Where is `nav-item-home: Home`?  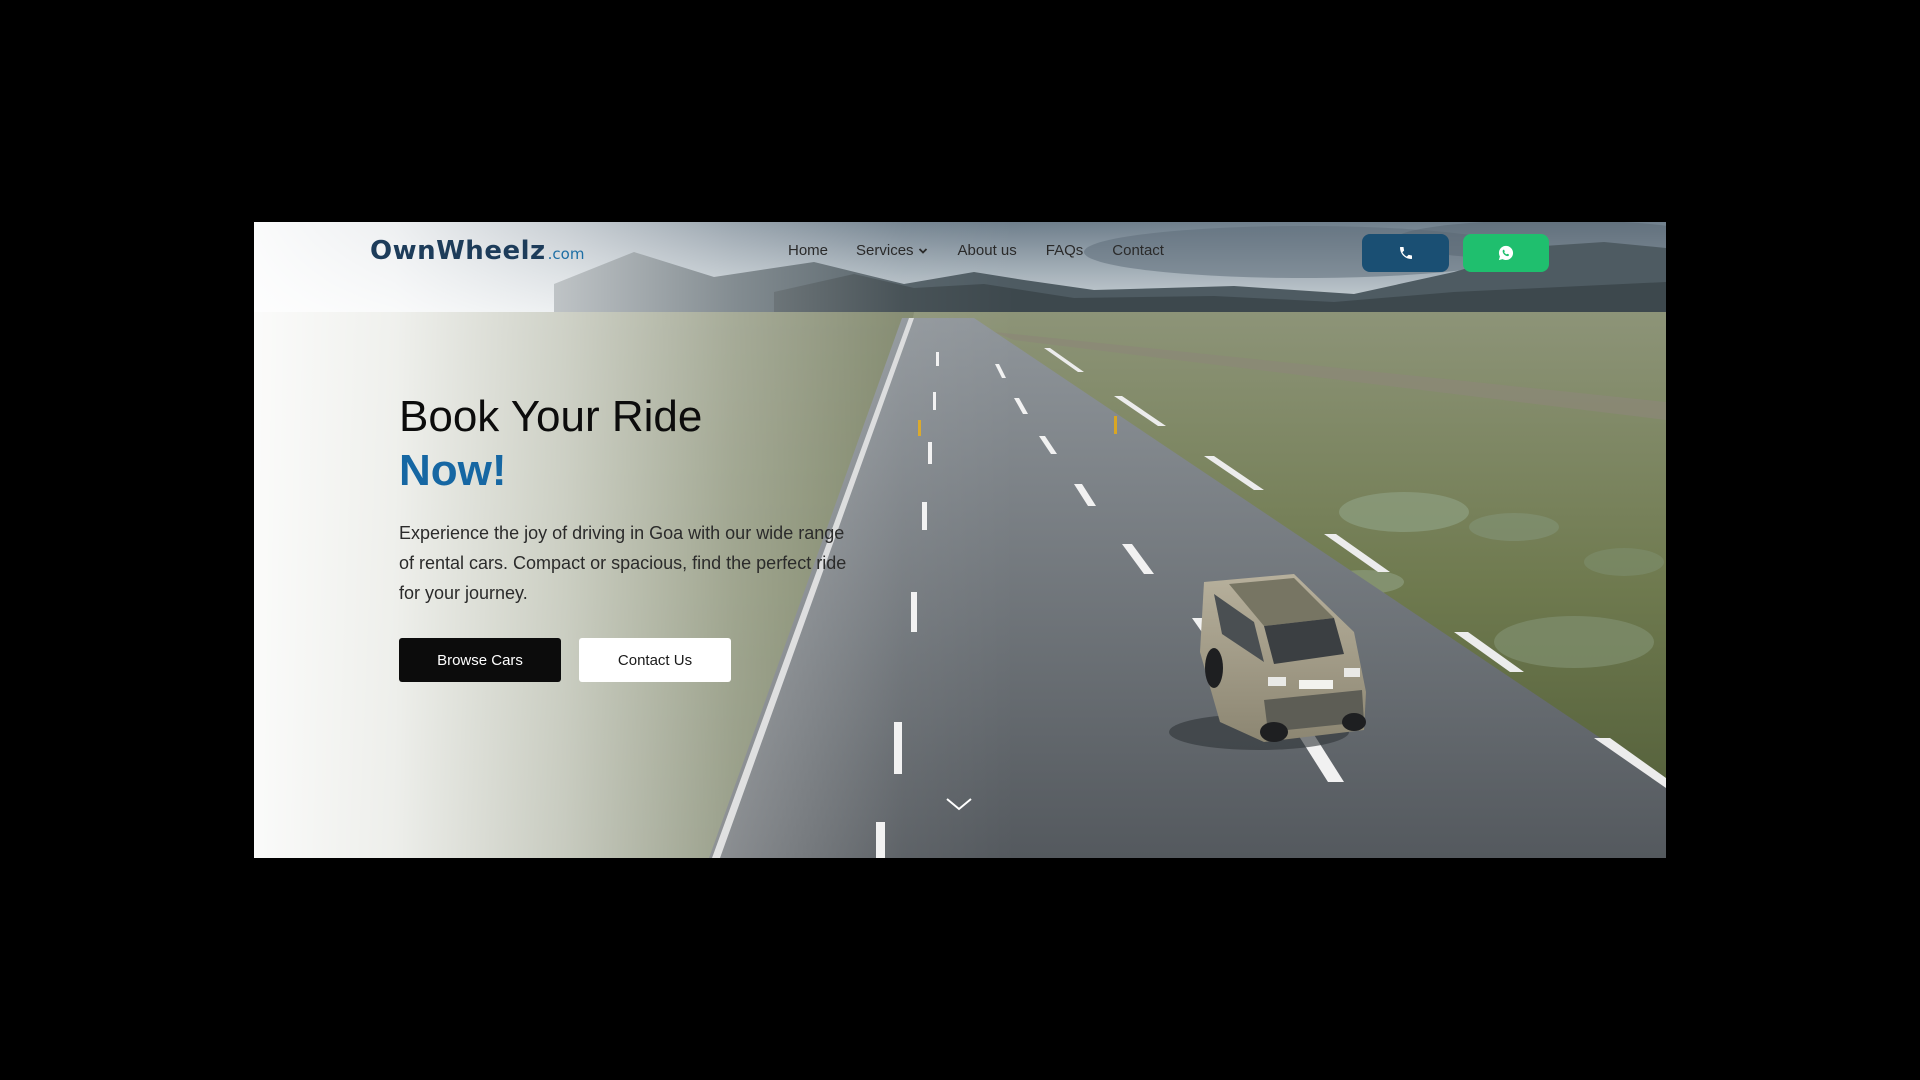 nav-item-home: Home is located at coordinates (808, 250).